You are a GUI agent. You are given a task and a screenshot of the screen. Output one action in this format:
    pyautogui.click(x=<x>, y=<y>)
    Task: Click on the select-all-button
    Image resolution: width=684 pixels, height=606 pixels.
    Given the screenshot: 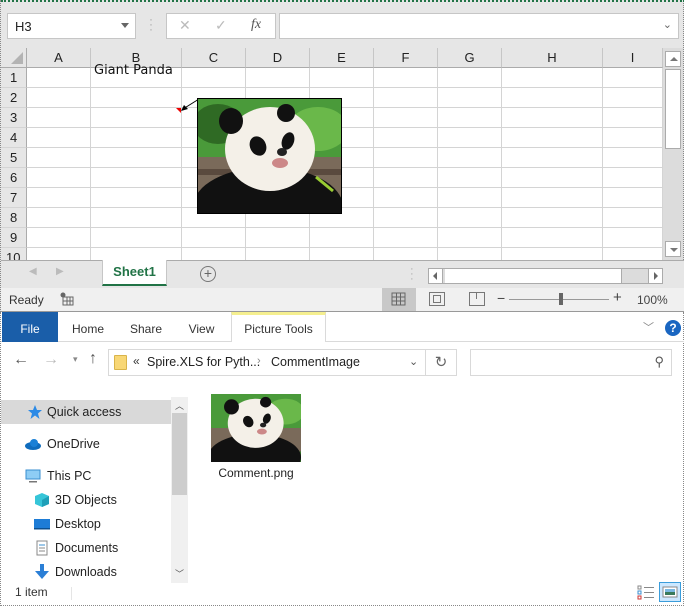 What is the action you would take?
    pyautogui.click(x=14, y=58)
    